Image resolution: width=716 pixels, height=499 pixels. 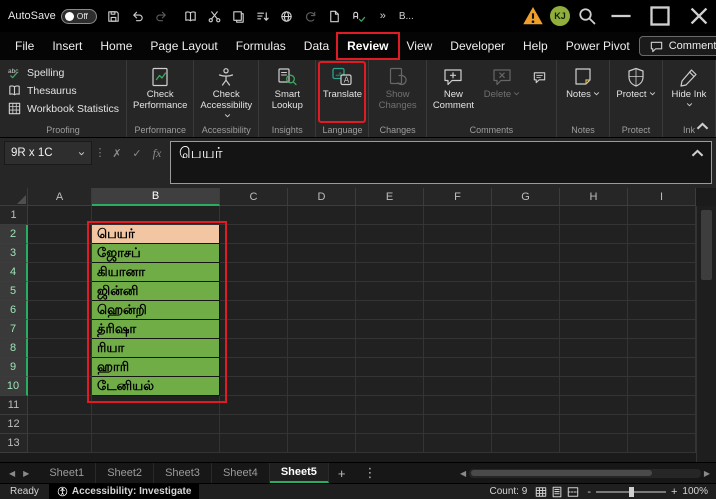 What do you see at coordinates (63, 108) in the screenshot?
I see `workbook-statistics-button: Workbook Statistics` at bounding box center [63, 108].